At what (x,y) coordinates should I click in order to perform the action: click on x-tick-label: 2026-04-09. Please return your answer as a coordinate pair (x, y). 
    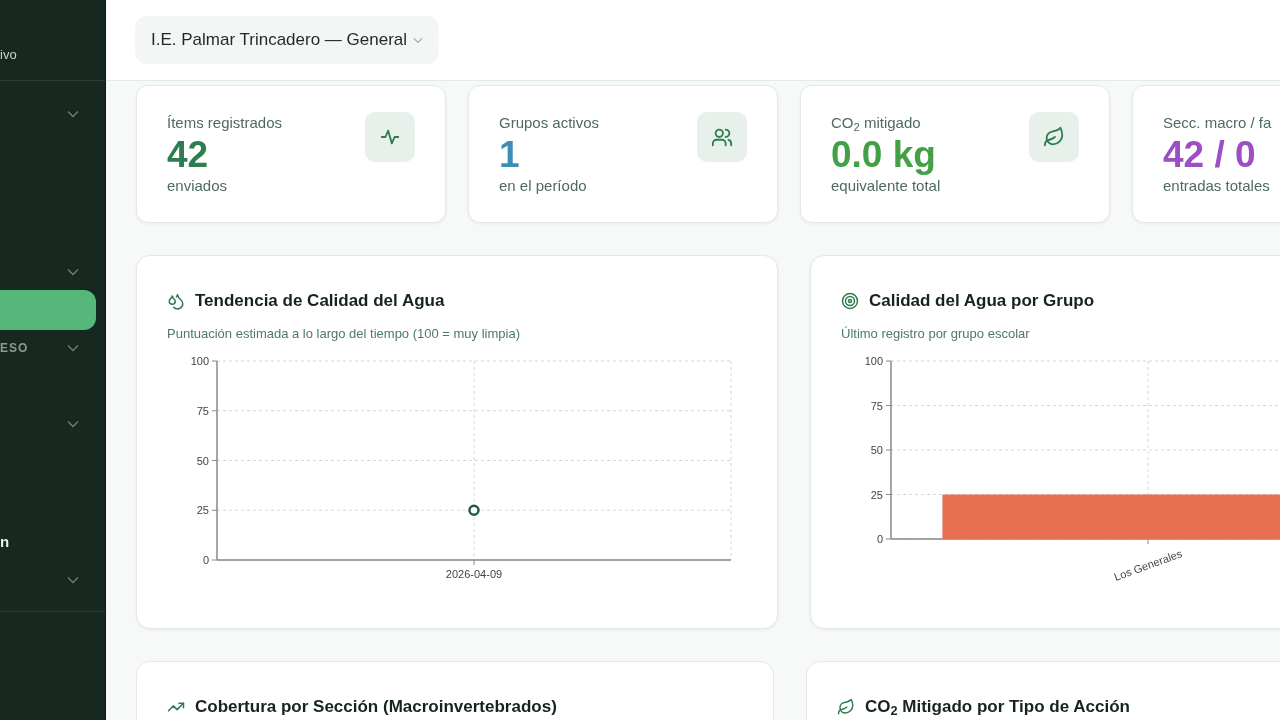
    Looking at the image, I should click on (474, 574).